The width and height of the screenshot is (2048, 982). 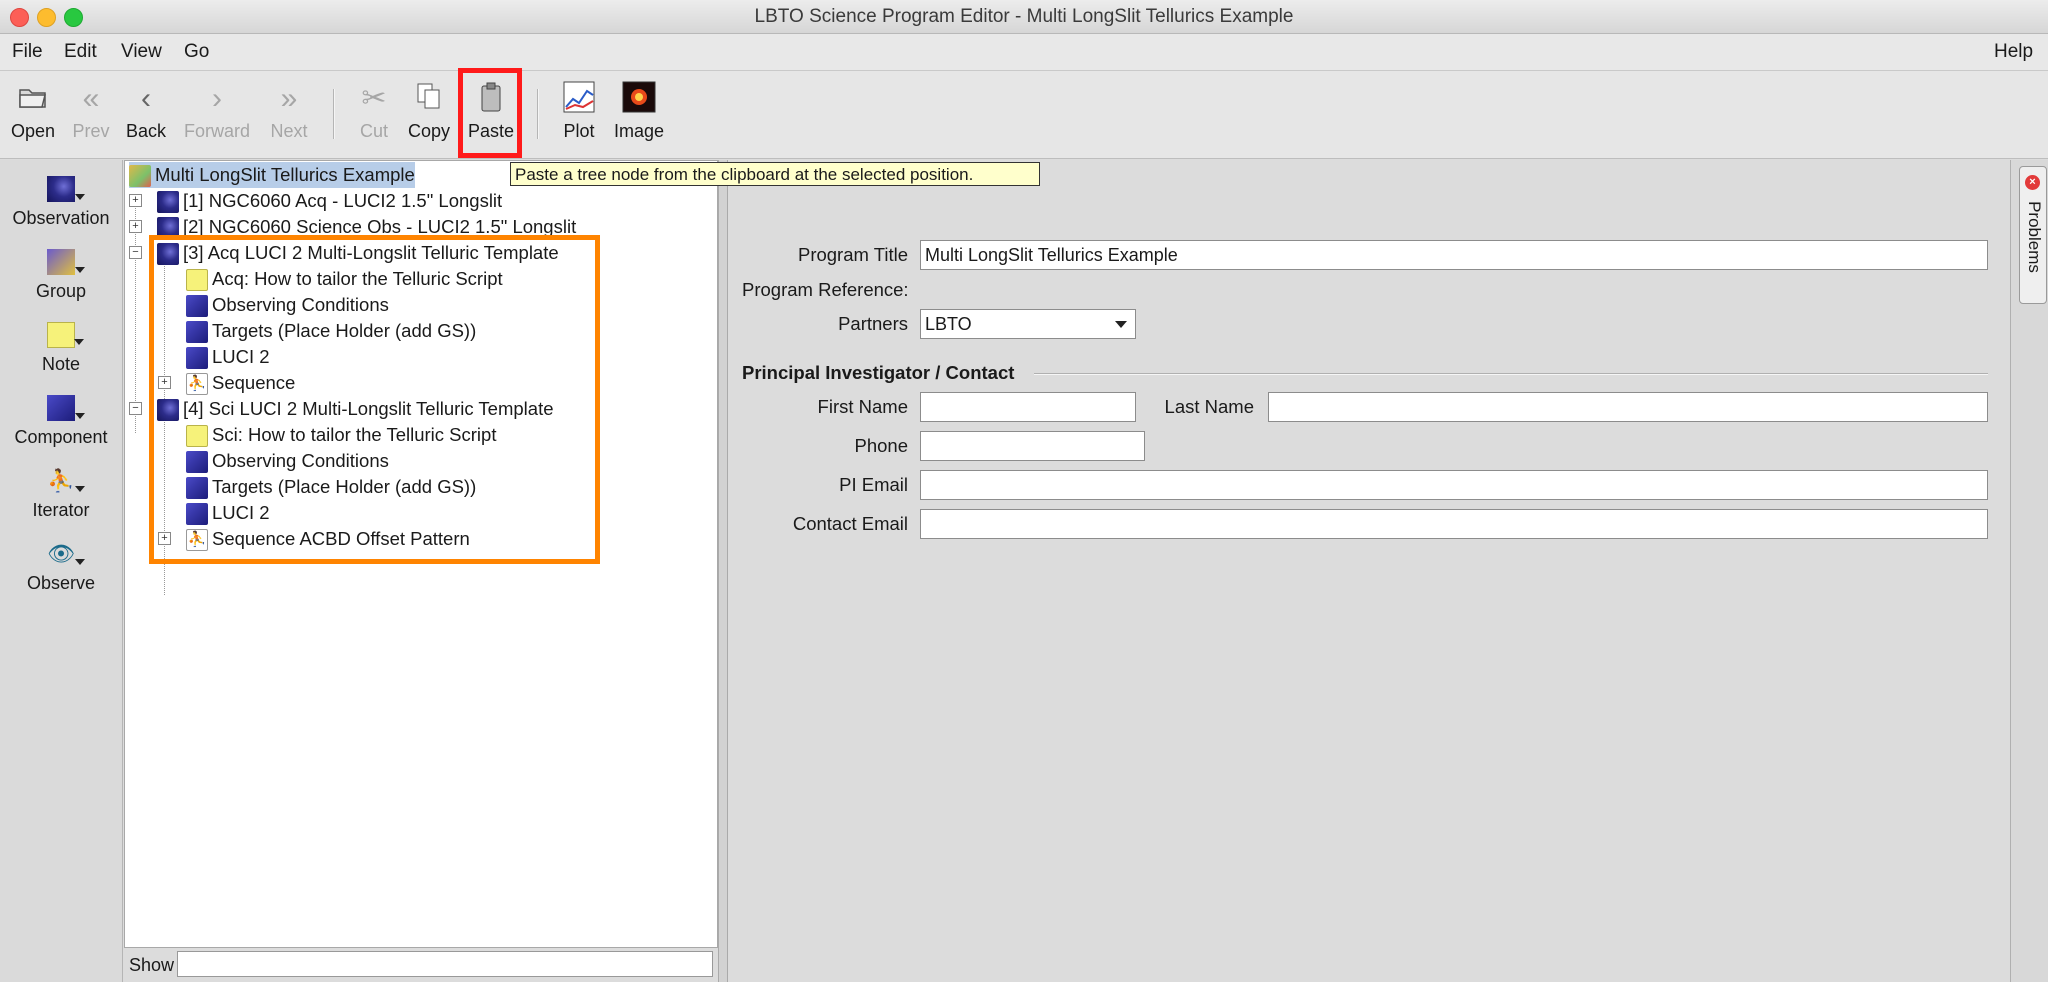 I want to click on double-chevron-left-icon: «, so click(x=91, y=98).